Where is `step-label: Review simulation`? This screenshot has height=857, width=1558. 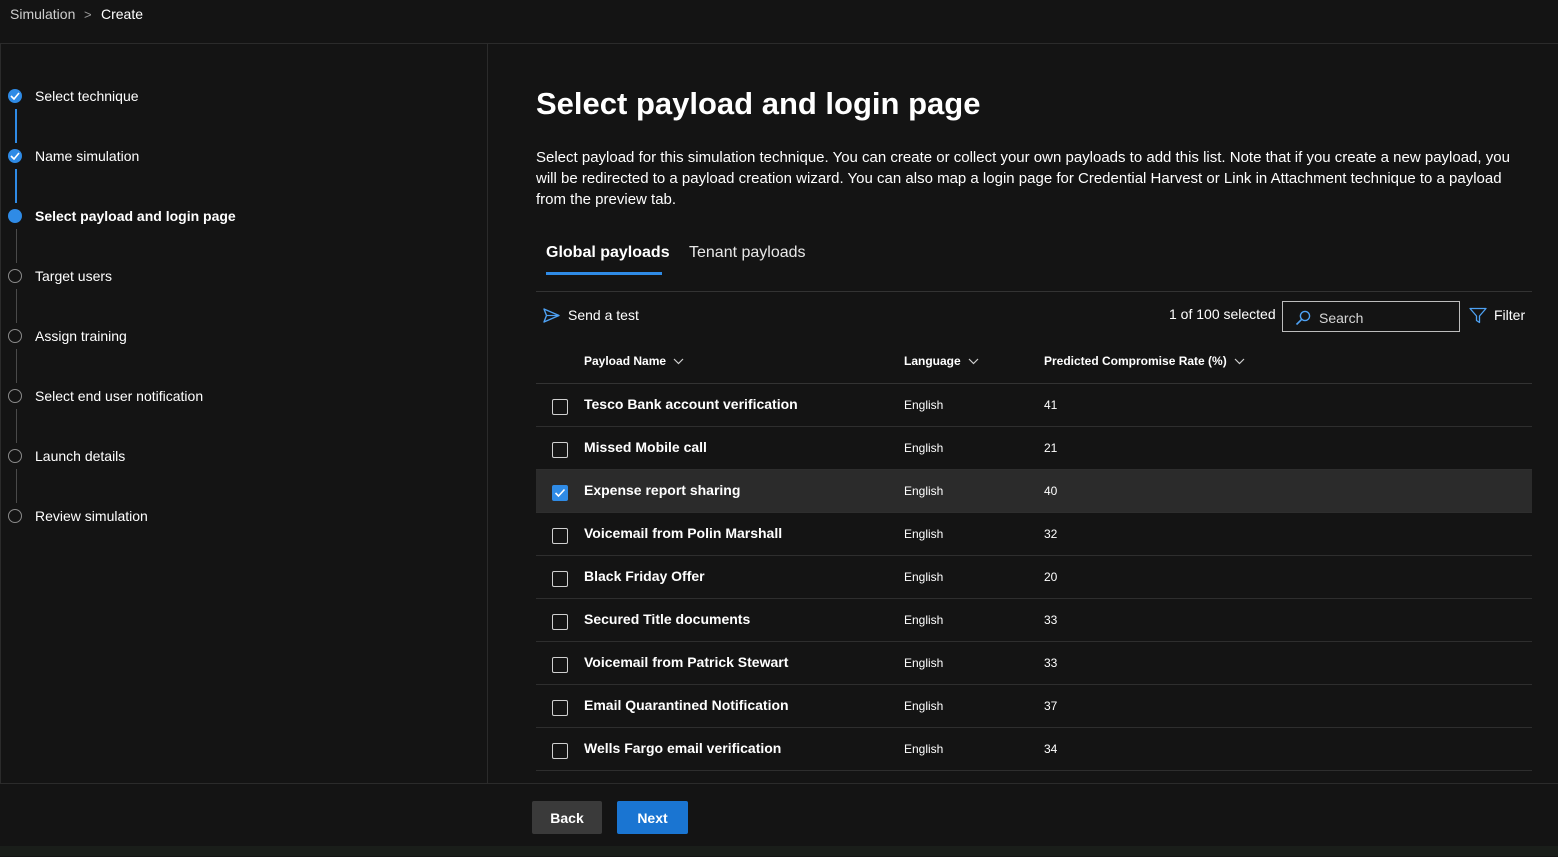 step-label: Review simulation is located at coordinates (91, 516).